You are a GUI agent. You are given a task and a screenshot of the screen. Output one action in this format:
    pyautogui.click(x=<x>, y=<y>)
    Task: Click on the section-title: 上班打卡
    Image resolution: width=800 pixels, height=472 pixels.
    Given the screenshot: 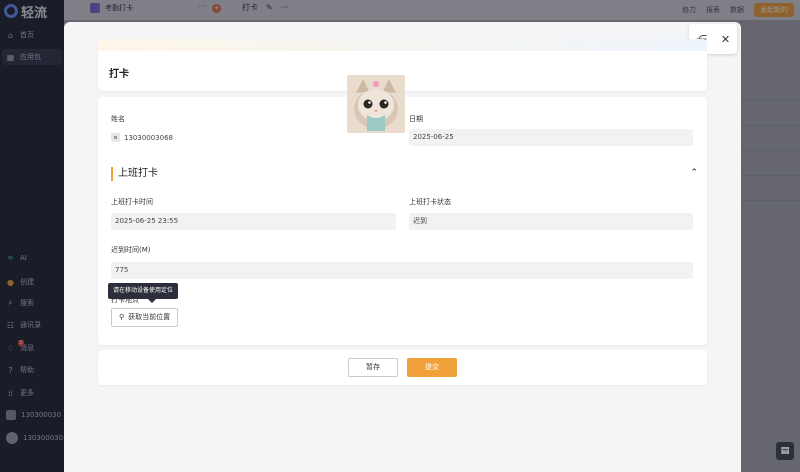 What is the action you would take?
    pyautogui.click(x=134, y=174)
    